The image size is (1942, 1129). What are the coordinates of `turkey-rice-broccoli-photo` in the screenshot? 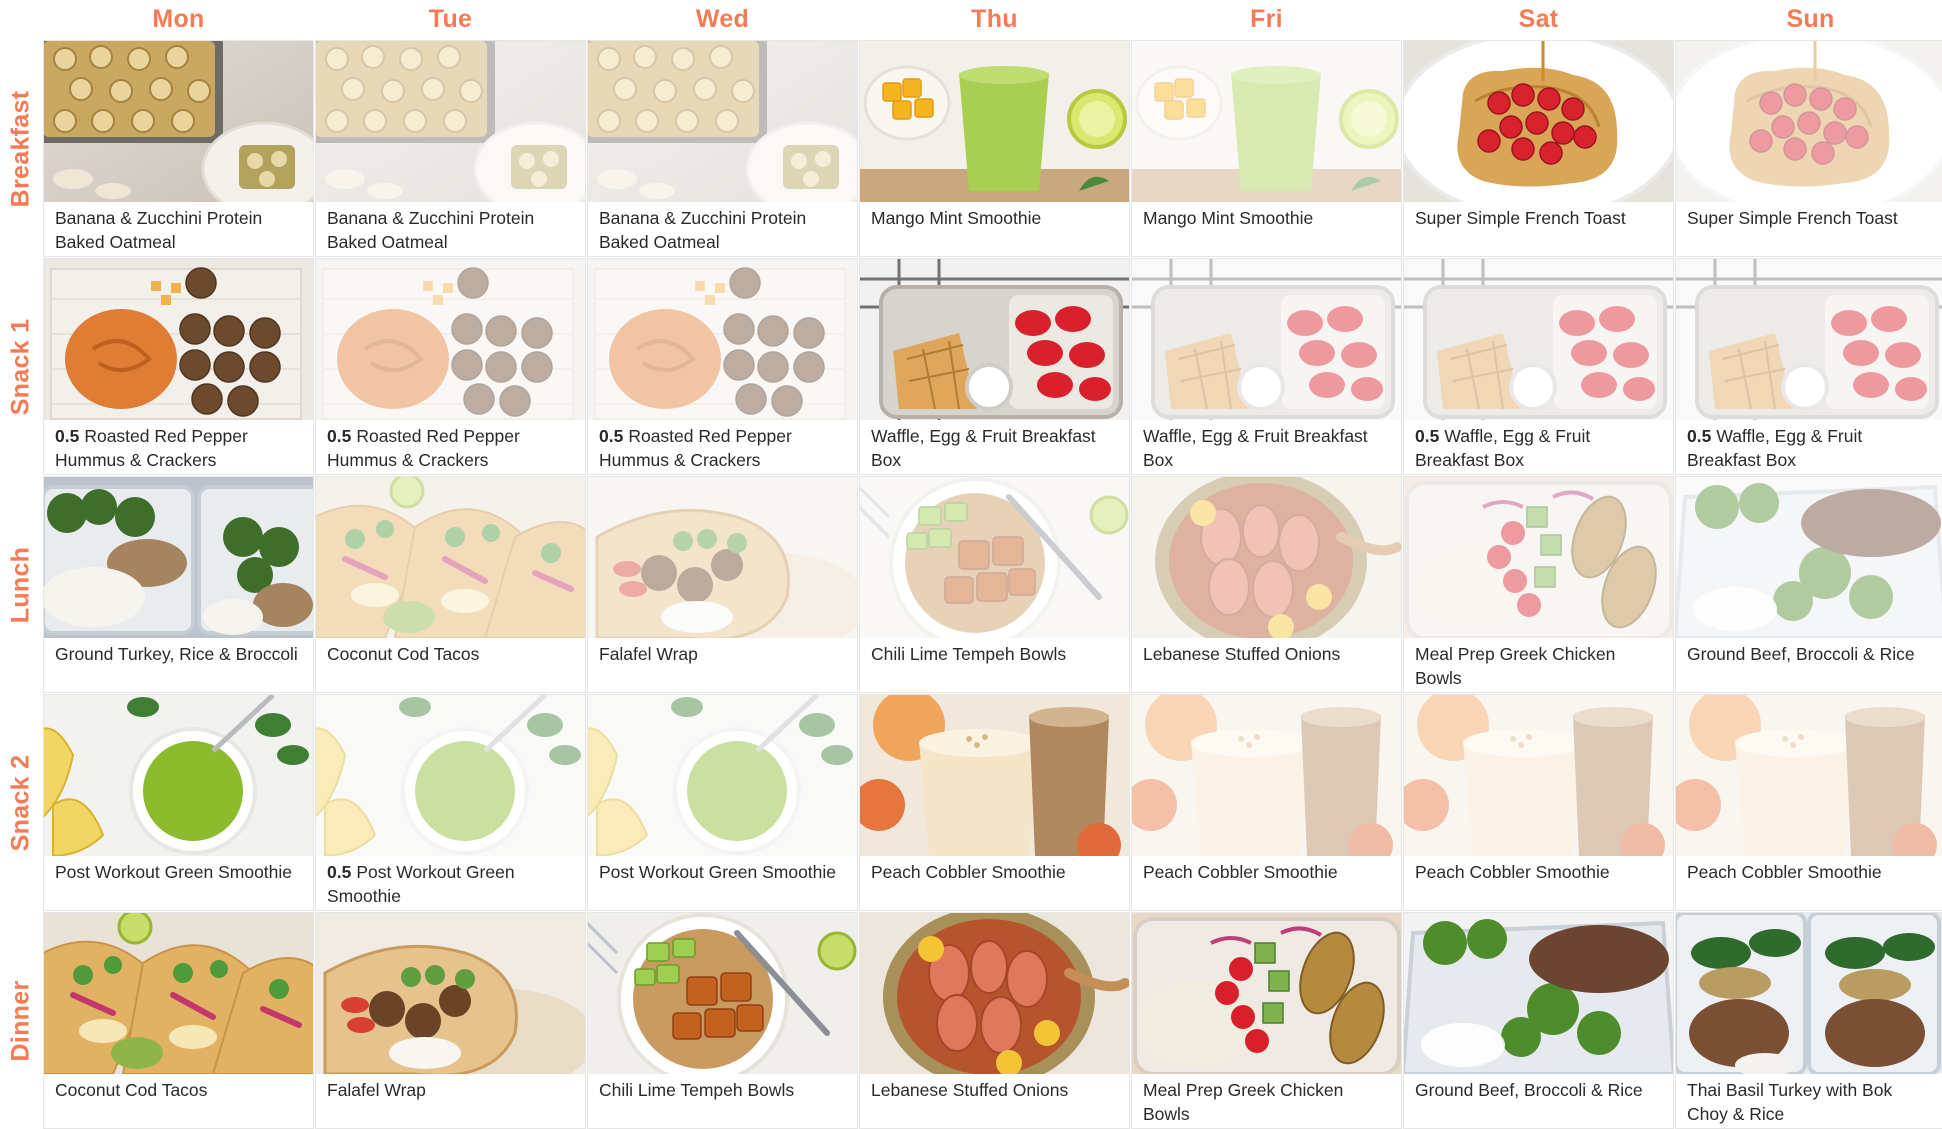 It's located at (178, 557).